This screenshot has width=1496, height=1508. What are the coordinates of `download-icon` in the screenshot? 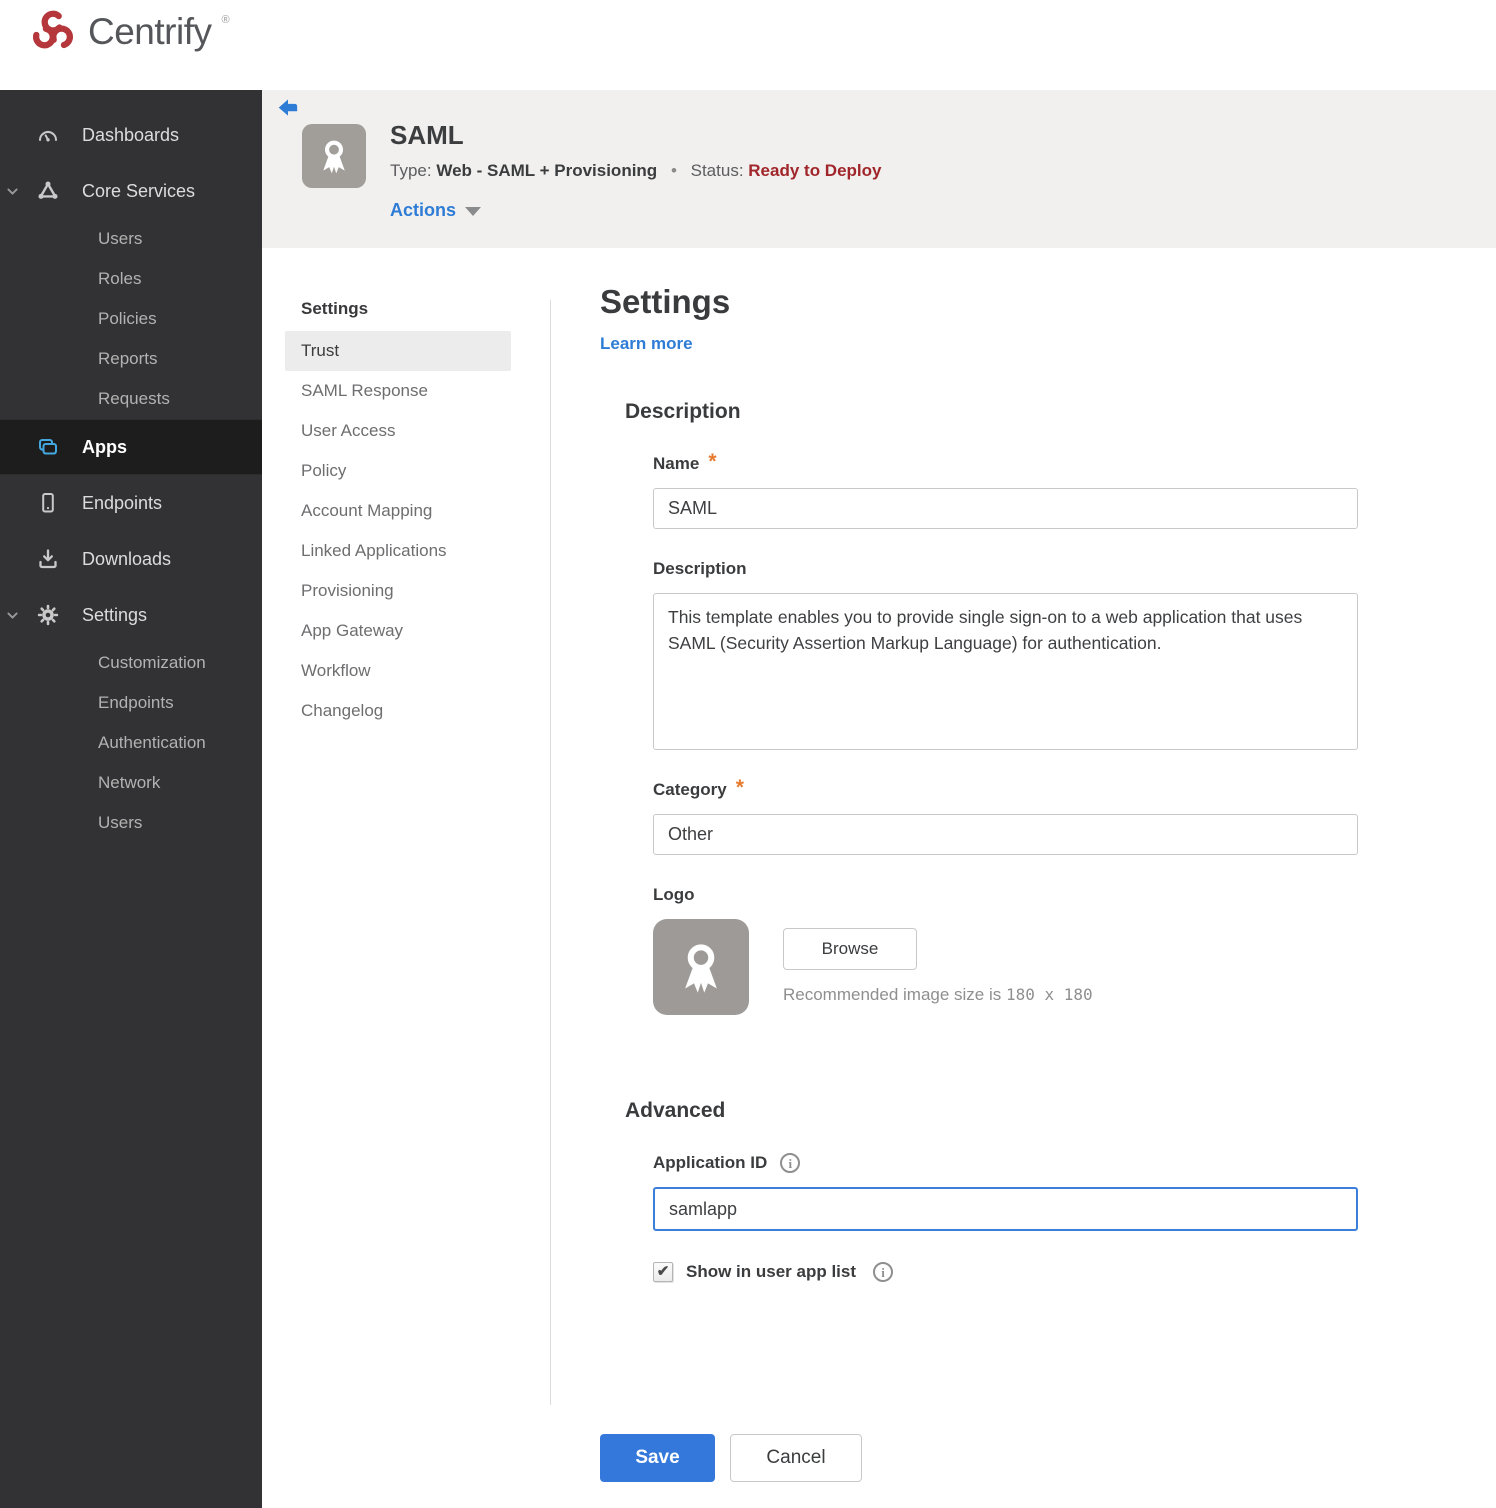 It's located at (48, 559).